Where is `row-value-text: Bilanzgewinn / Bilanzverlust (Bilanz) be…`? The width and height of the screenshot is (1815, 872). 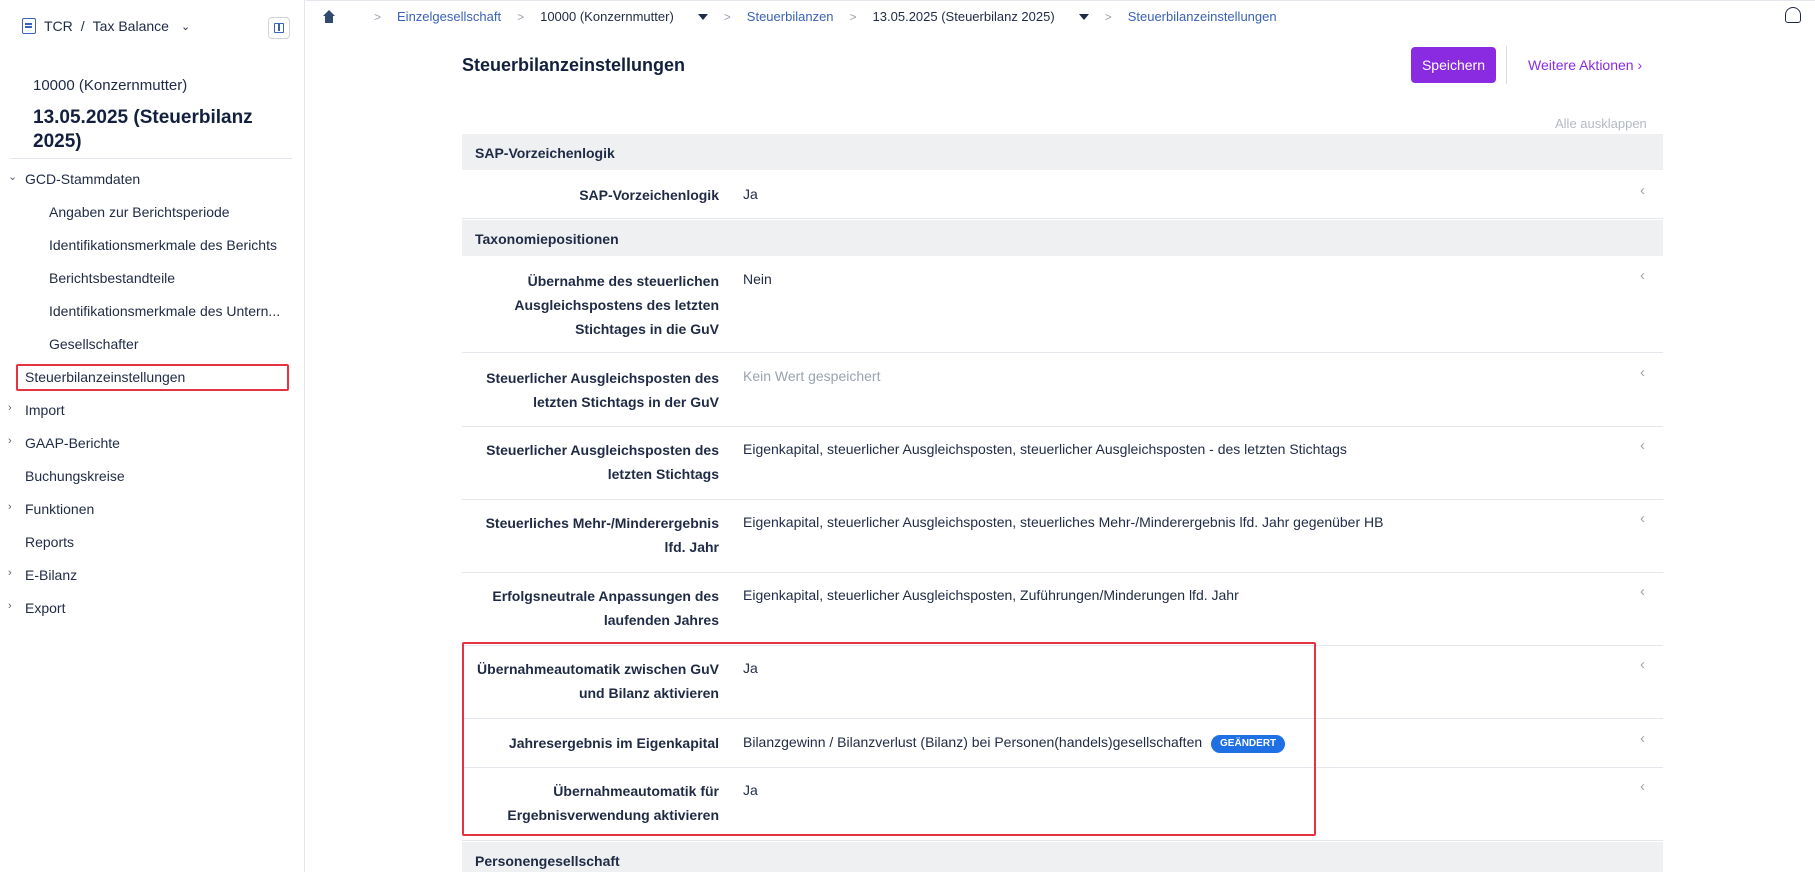 row-value-text: Bilanzgewinn / Bilanzverlust (Bilanz) be… is located at coordinates (973, 742).